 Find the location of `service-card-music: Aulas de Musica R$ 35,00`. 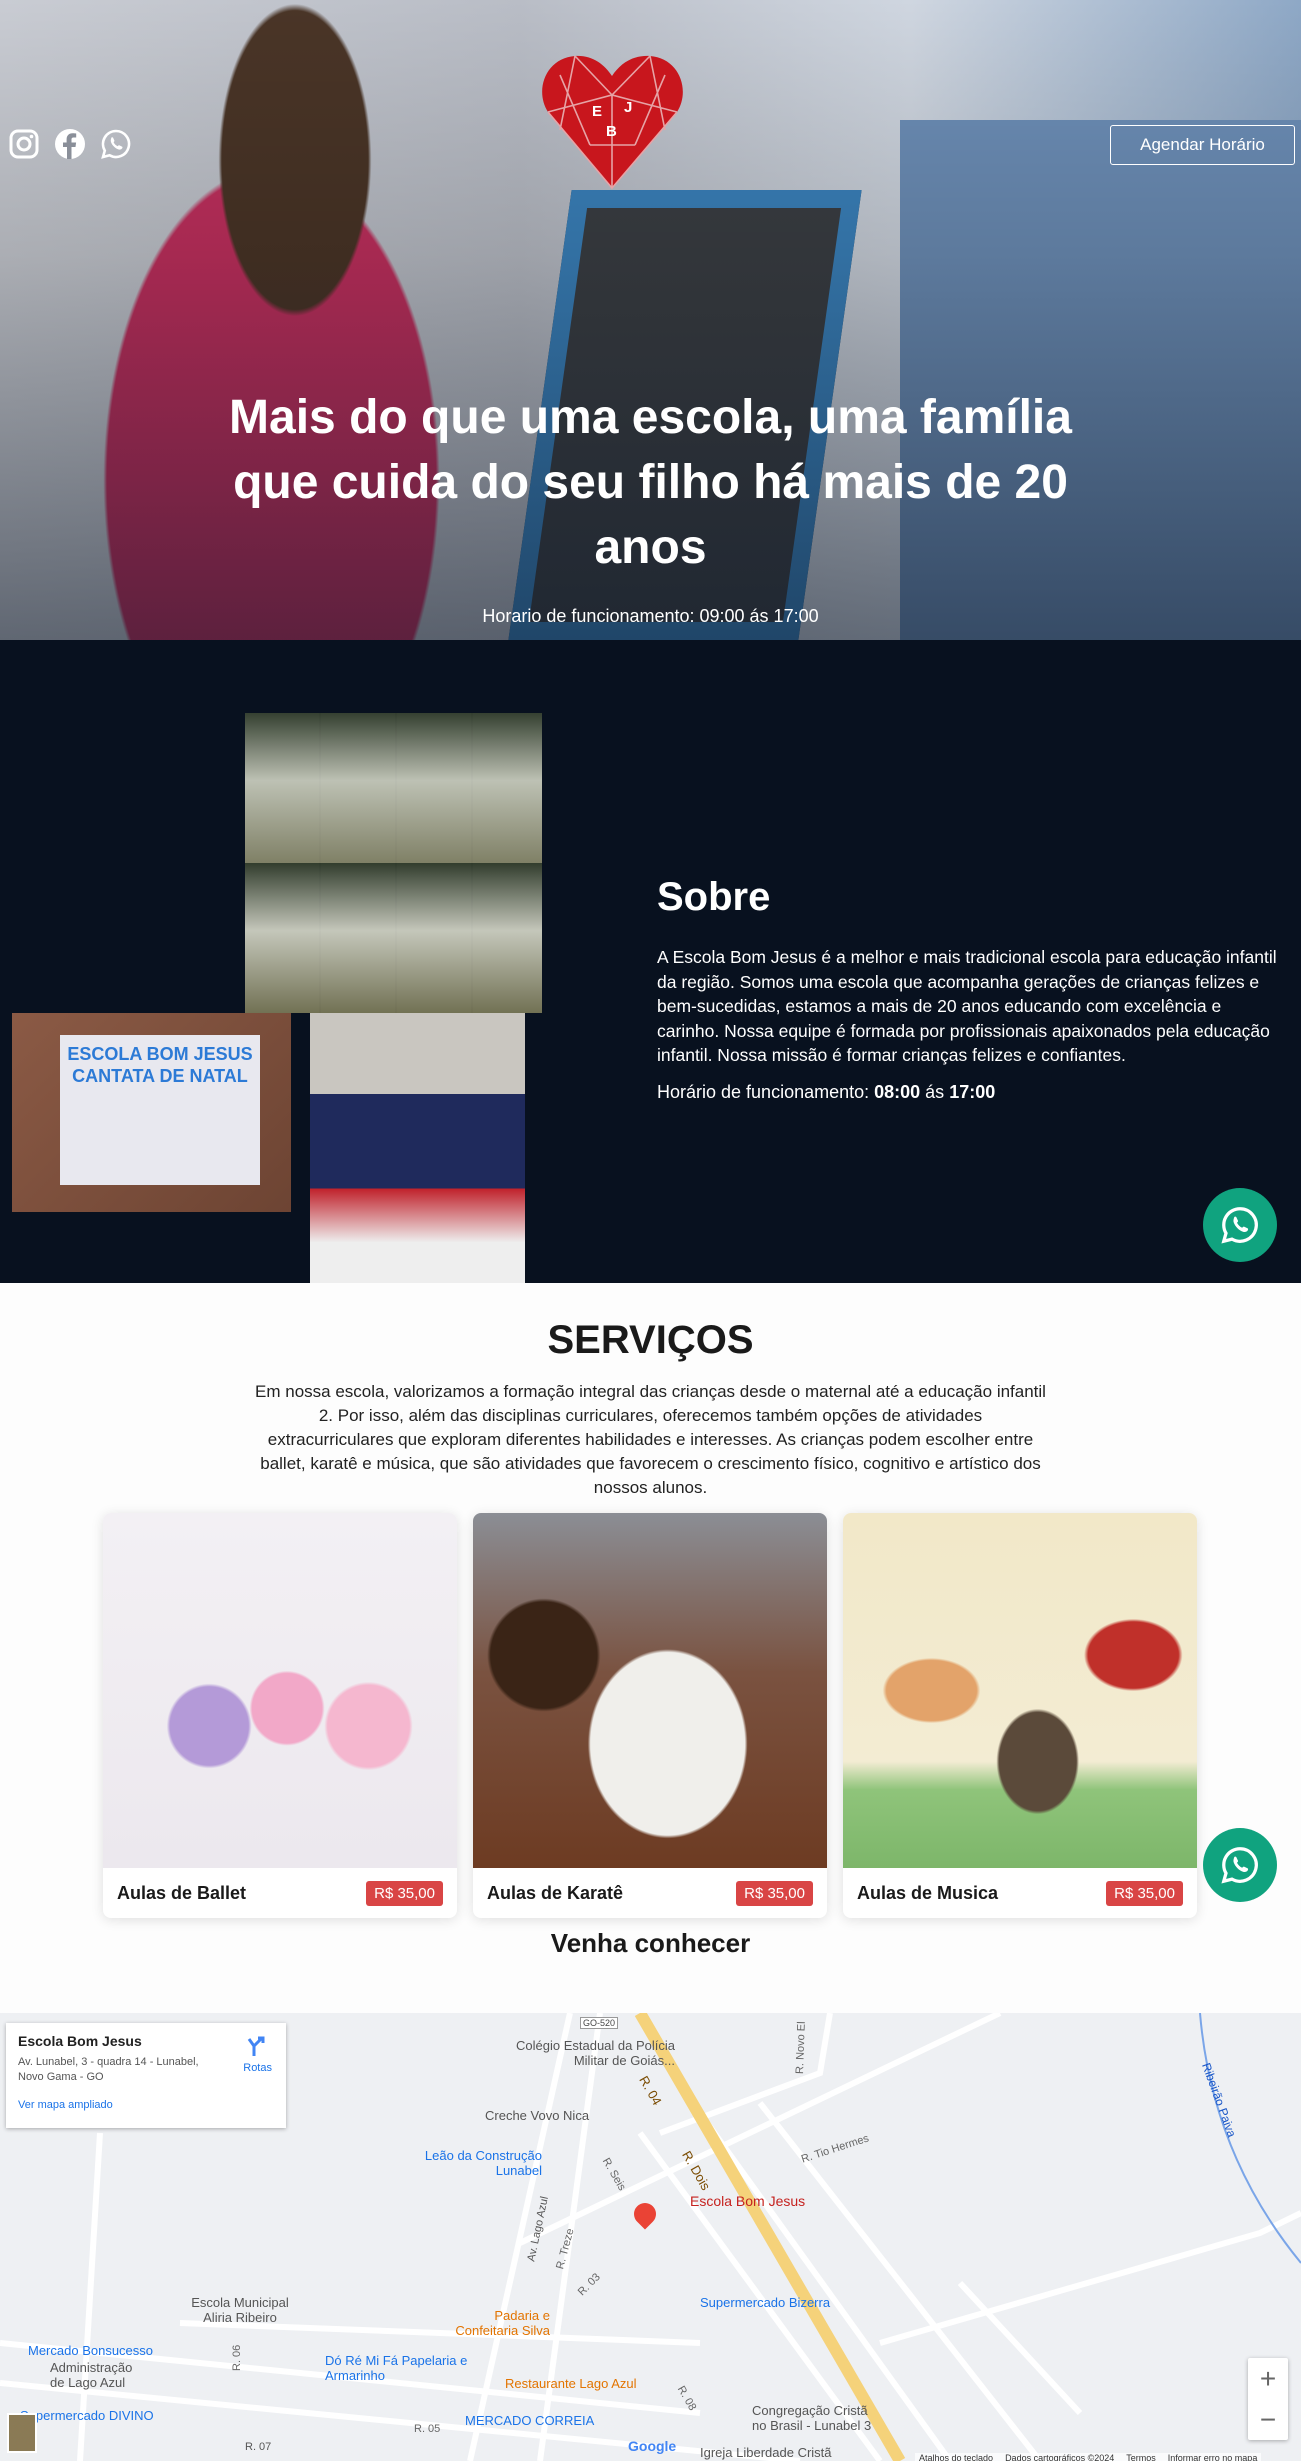

service-card-music: Aulas de Musica R$ 35,00 is located at coordinates (1020, 1715).